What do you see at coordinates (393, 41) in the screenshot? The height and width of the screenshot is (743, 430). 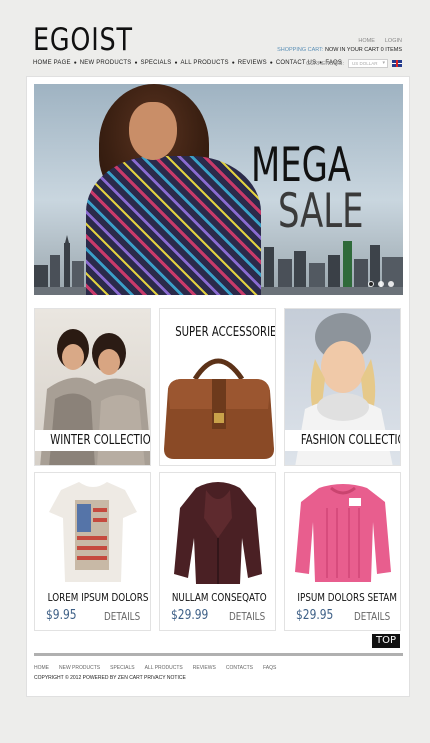 I see `login-link: LOGIN` at bounding box center [393, 41].